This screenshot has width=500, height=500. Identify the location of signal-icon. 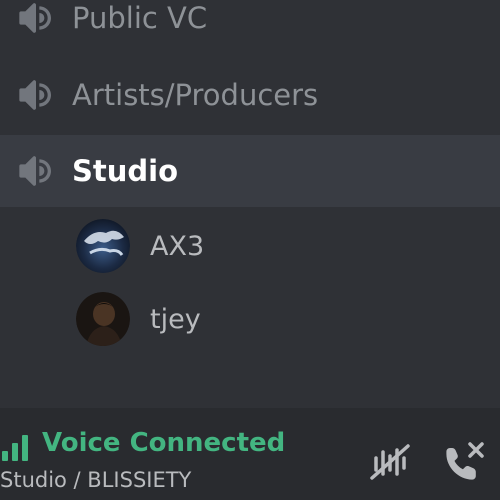
(15, 448).